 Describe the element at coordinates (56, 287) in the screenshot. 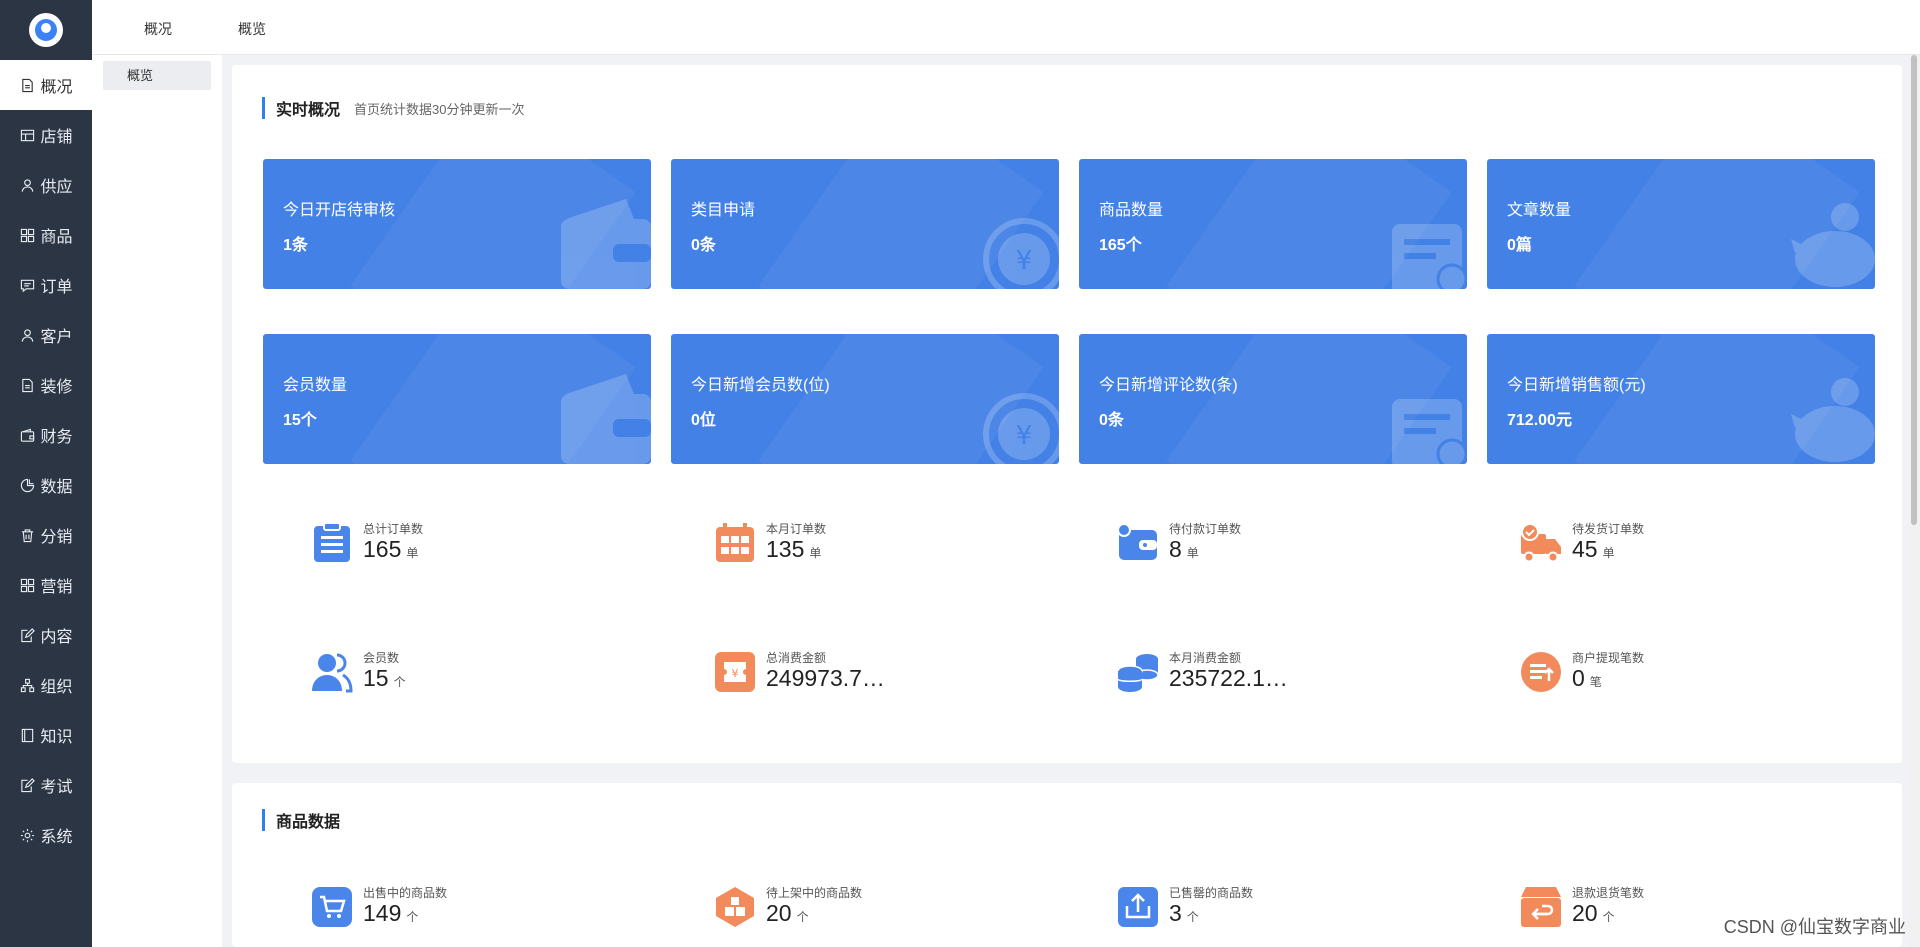

I see `sidebar-item-label: 订单` at that location.